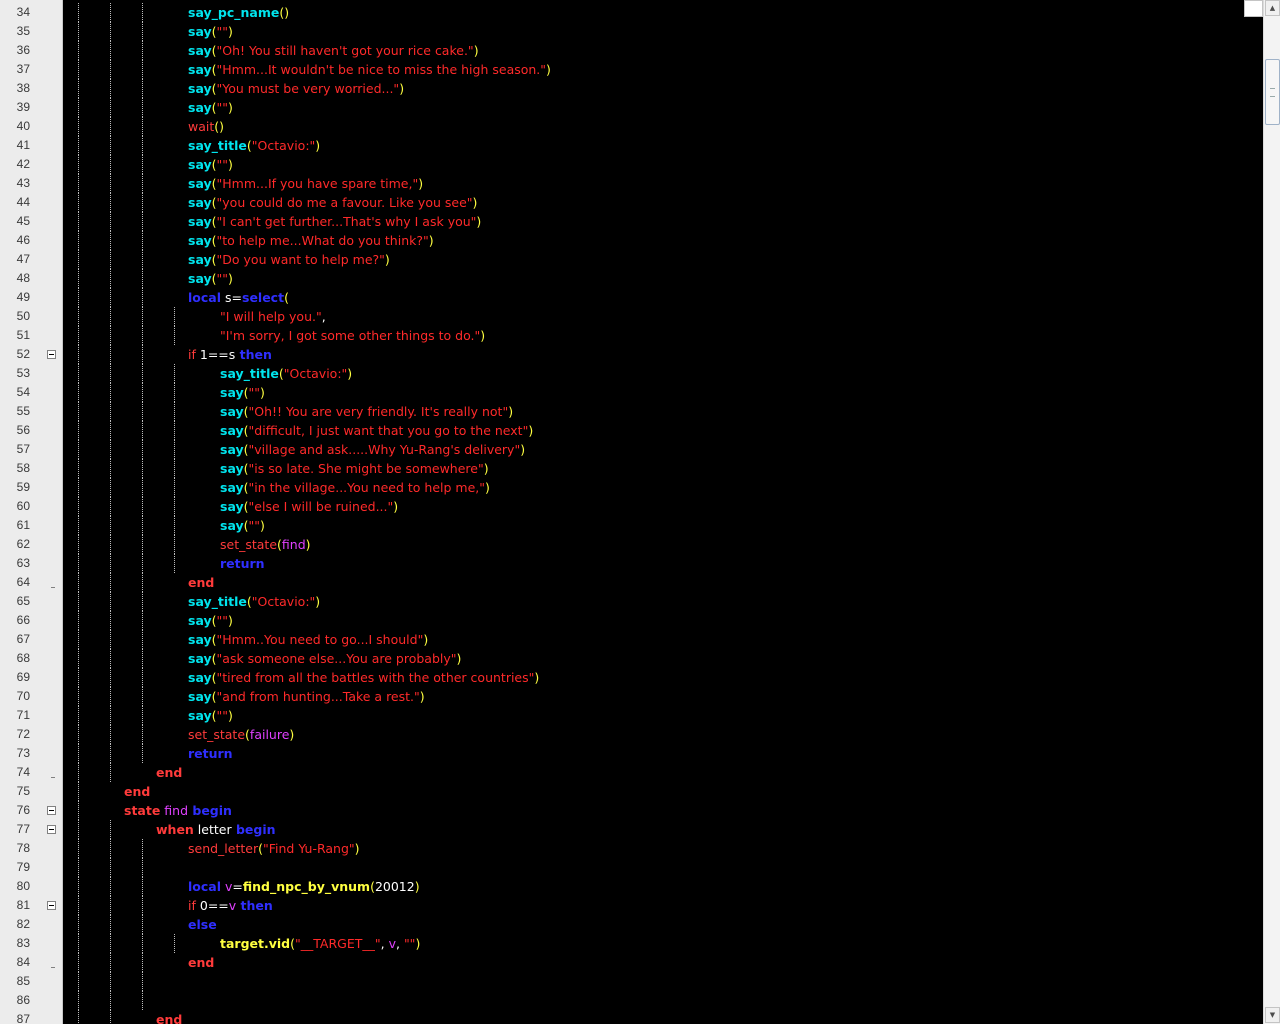  I want to click on line-number: 38, so click(23, 88).